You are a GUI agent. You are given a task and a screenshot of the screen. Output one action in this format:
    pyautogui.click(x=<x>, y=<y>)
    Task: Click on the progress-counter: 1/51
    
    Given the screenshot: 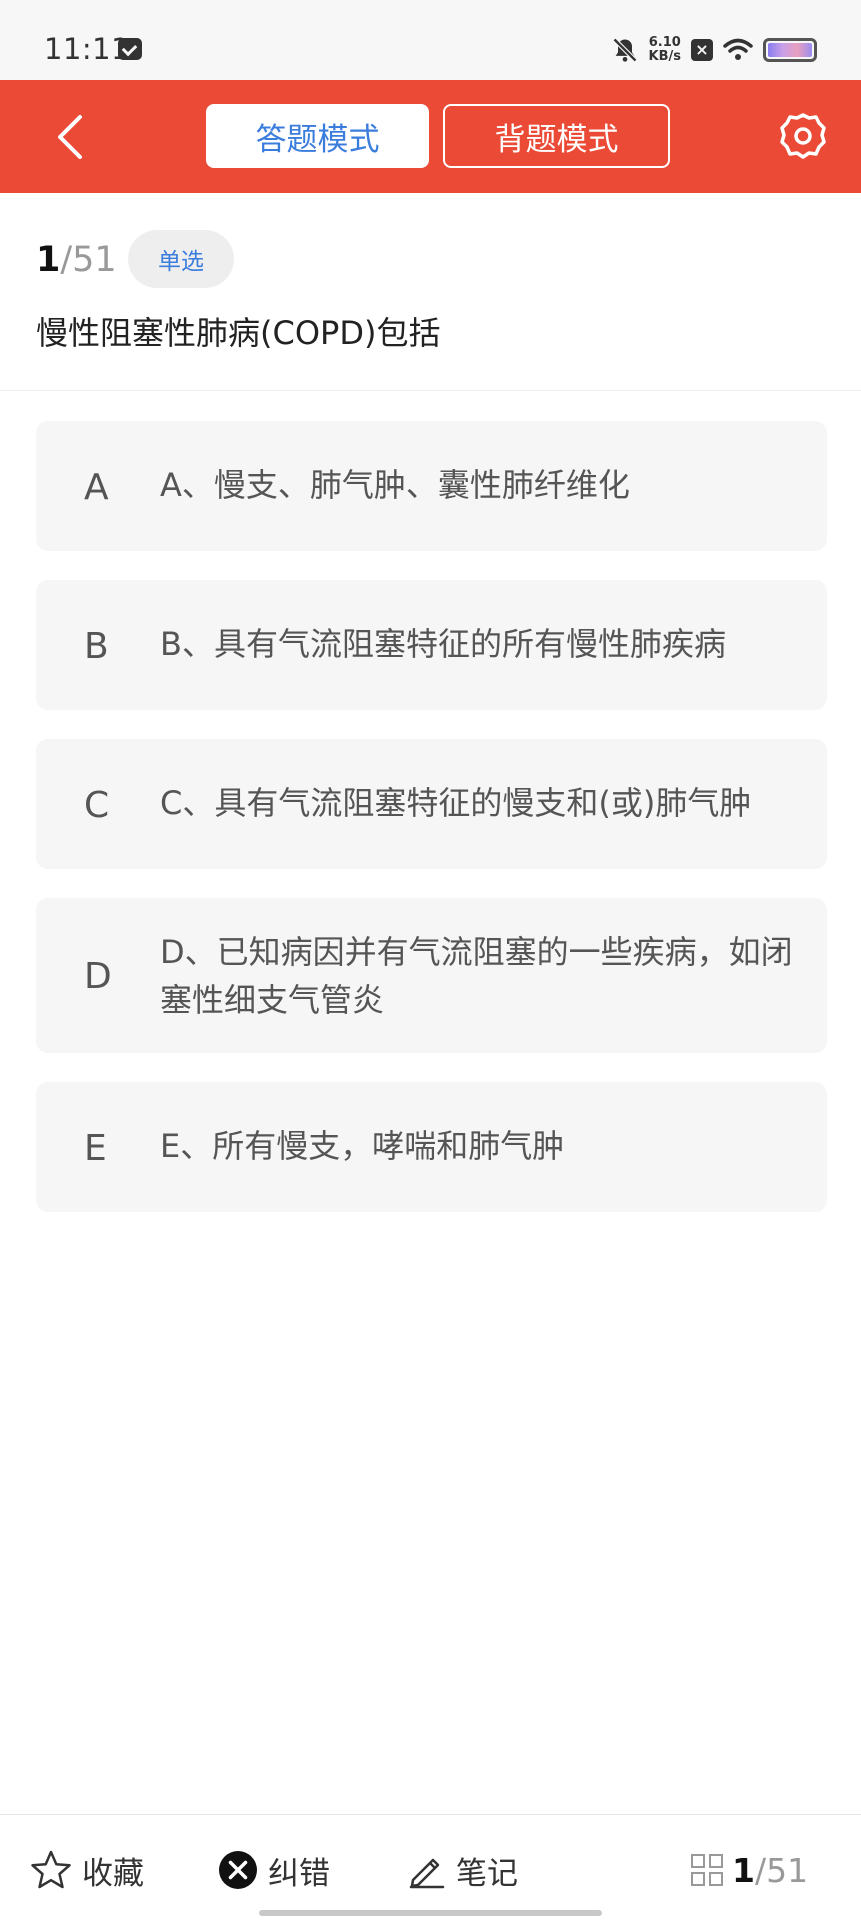 What is the action you would take?
    pyautogui.click(x=770, y=1870)
    